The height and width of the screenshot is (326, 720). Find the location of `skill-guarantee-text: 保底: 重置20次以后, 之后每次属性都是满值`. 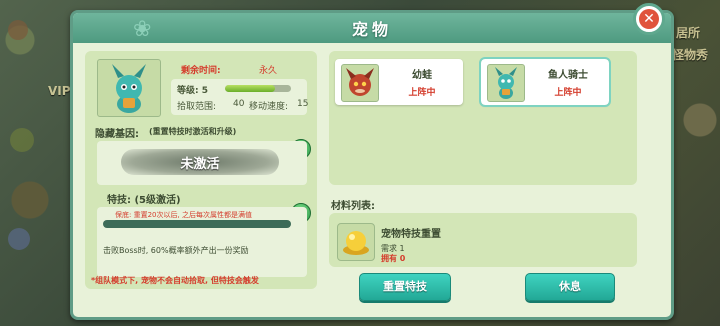

skill-guarantee-text: 保底: 重置20次以后, 之后每次属性都是满值 is located at coordinates (183, 215).